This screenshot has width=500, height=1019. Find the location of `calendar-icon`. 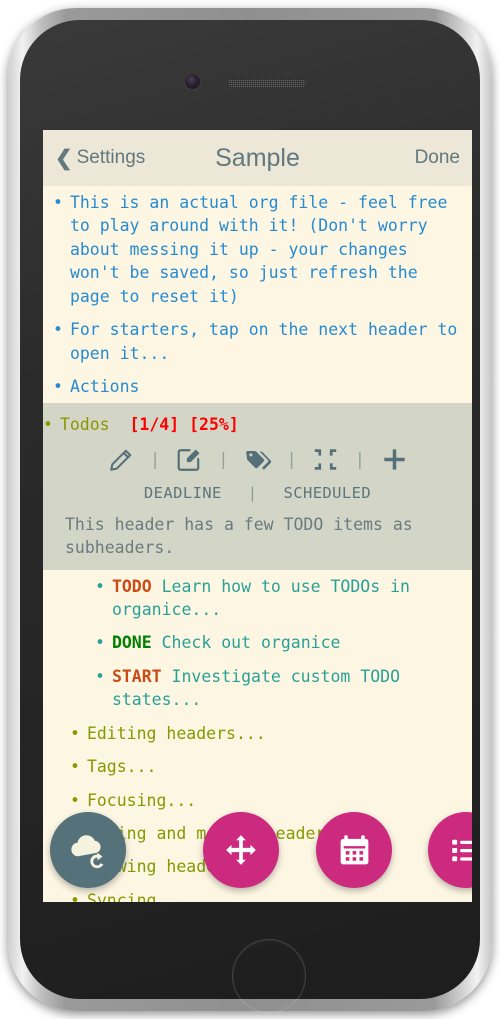

calendar-icon is located at coordinates (354, 849).